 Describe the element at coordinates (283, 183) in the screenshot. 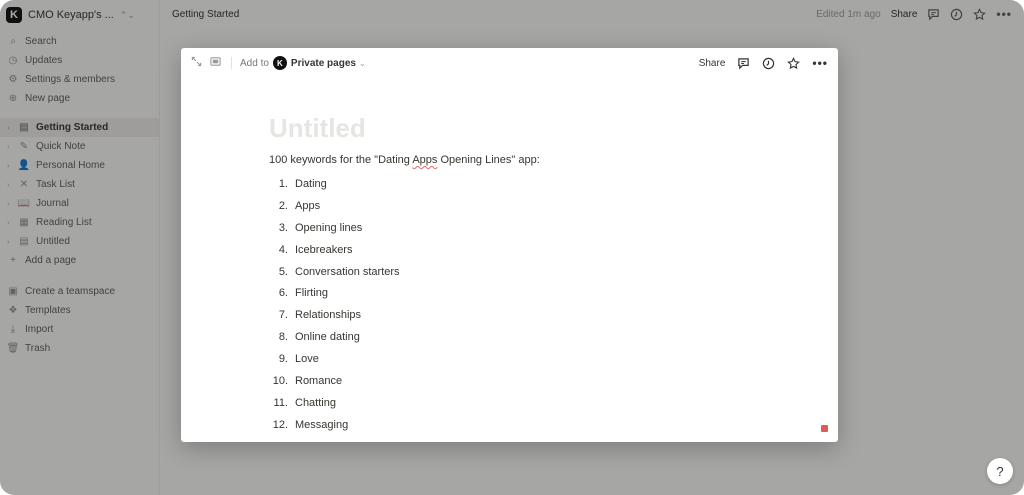

I see `list-item-number: 1.` at that location.